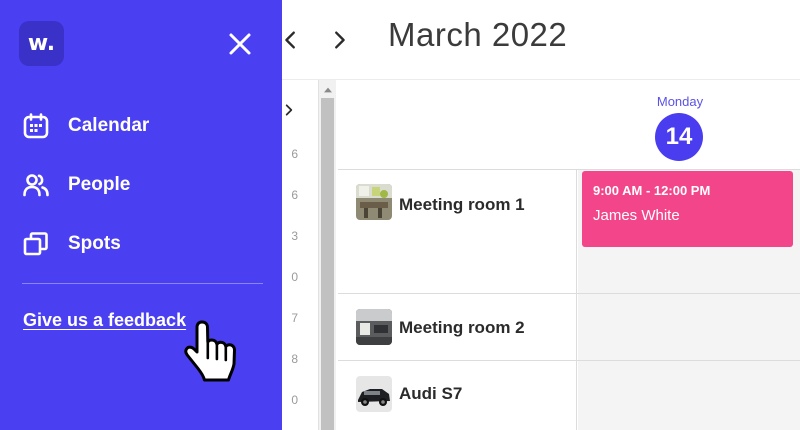  I want to click on menu-item-label: Spots, so click(94, 243).